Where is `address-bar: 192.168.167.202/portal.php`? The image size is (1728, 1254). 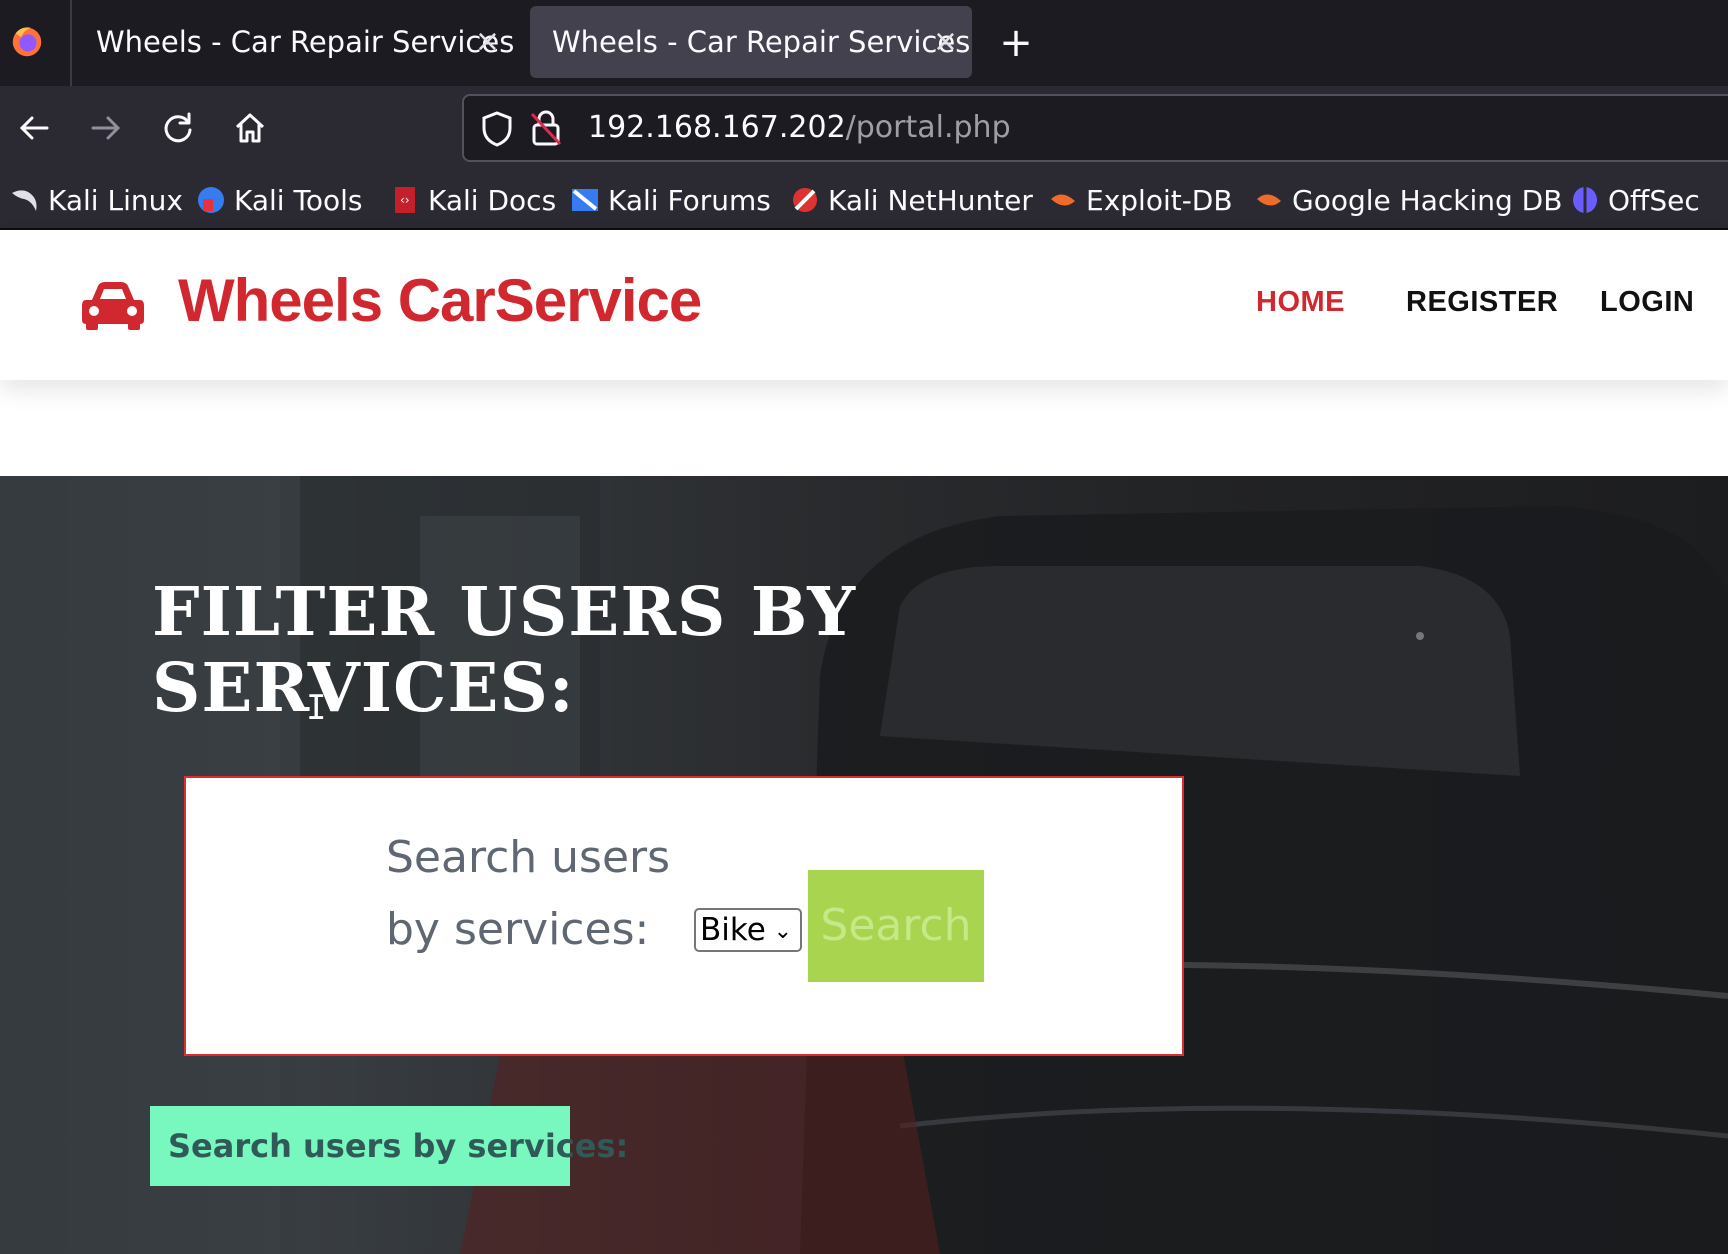 address-bar: 192.168.167.202/portal.php is located at coordinates (1095, 128).